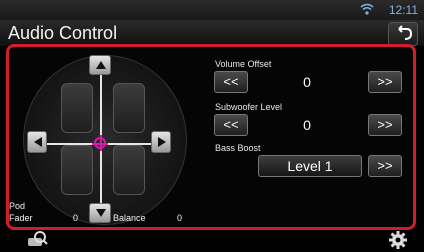 The image size is (424, 252). What do you see at coordinates (37, 240) in the screenshot?
I see `search-car-icon` at bounding box center [37, 240].